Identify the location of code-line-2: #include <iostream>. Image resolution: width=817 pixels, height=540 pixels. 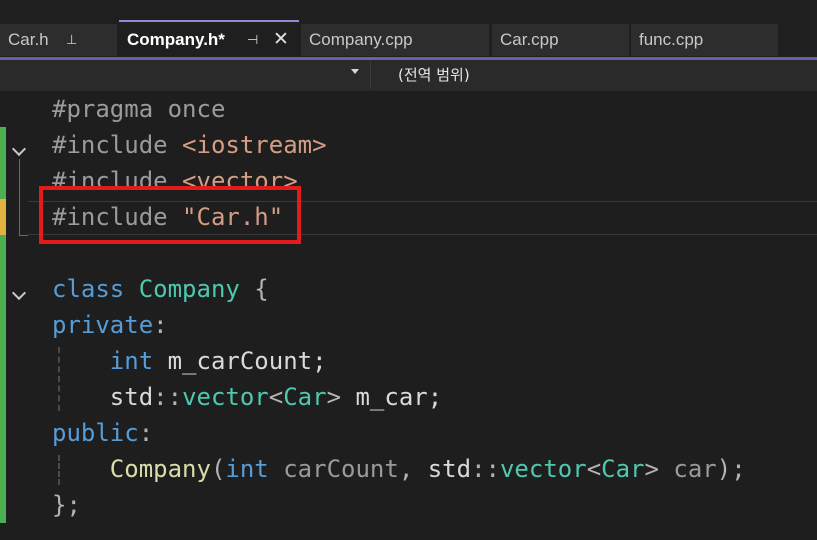
(189, 145).